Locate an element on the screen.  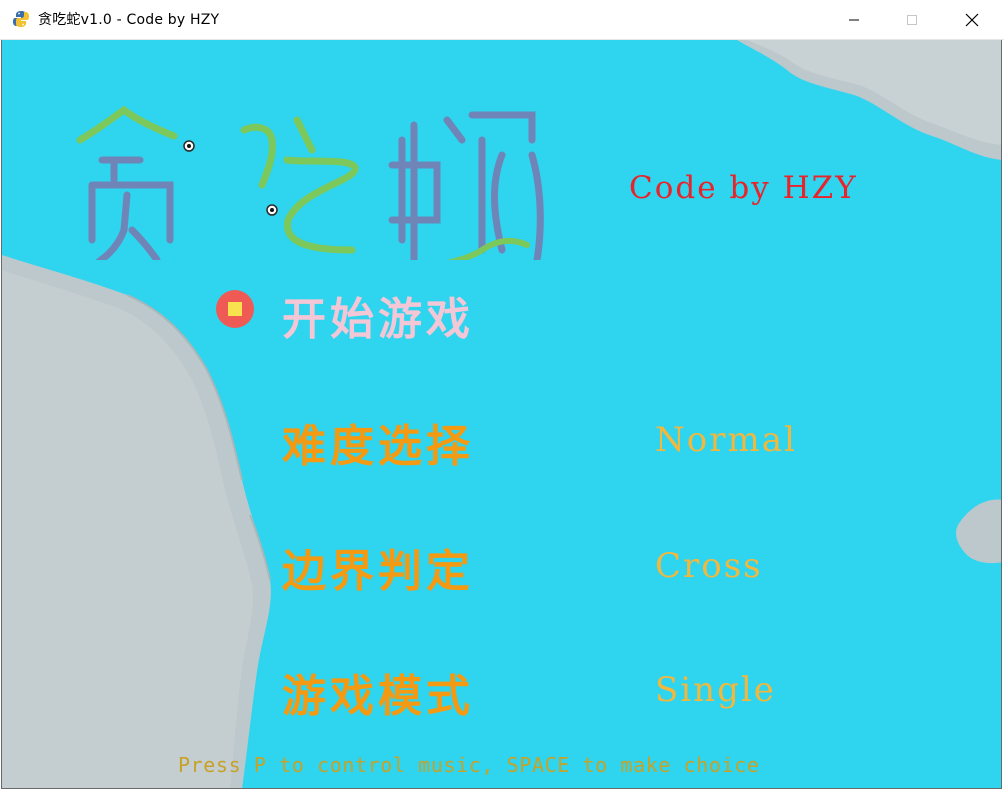
minimize-icon is located at coordinates (854, 19).